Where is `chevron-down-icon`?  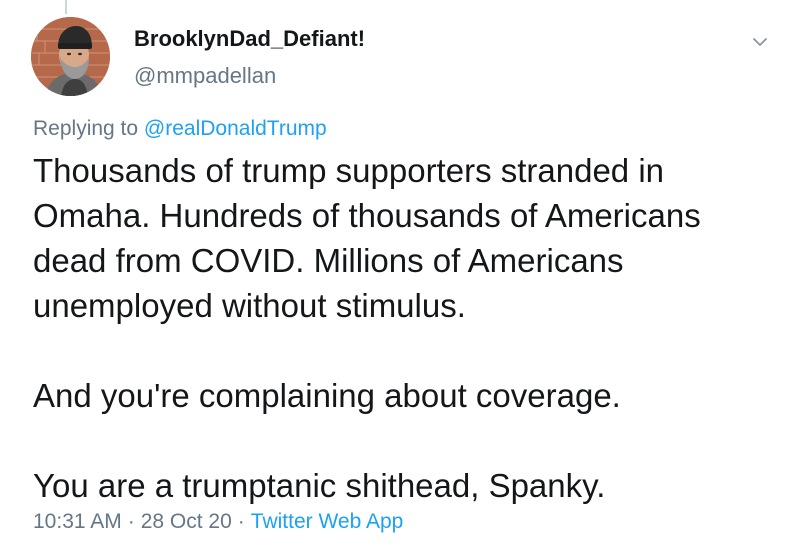
chevron-down-icon is located at coordinates (760, 42).